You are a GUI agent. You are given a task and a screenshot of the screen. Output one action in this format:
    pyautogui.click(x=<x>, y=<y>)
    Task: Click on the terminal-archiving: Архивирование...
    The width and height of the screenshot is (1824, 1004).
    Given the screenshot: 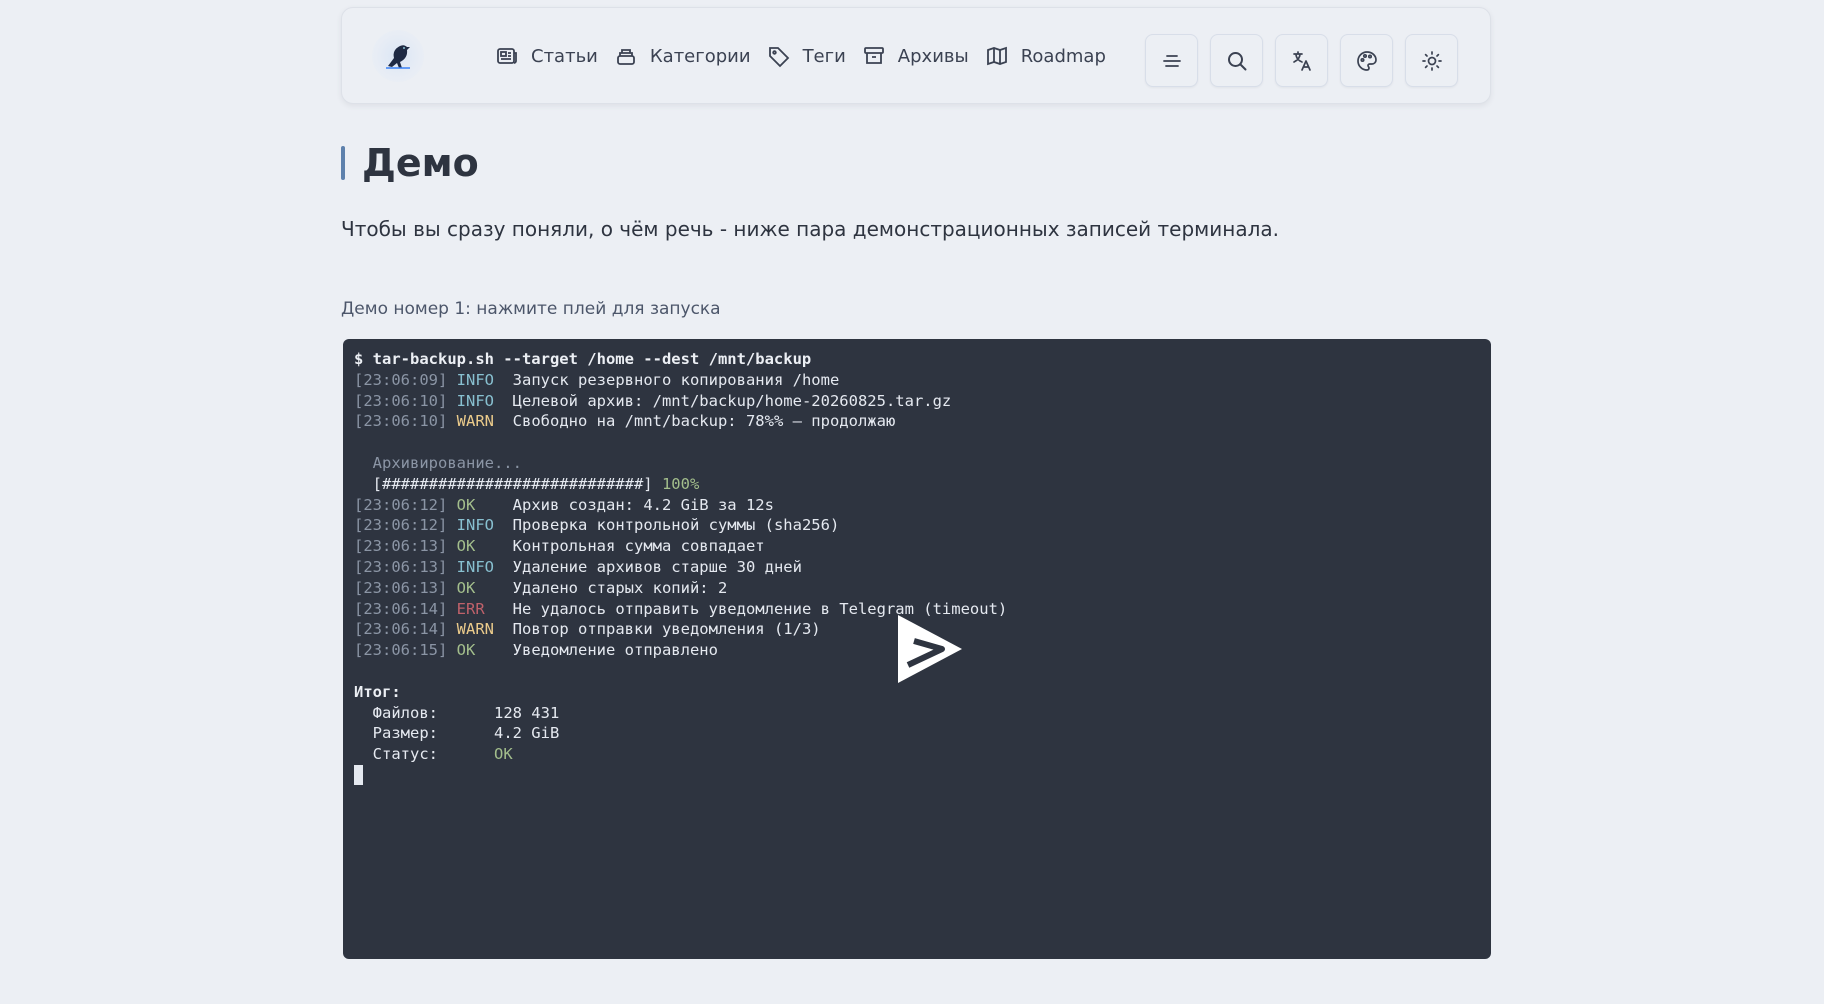 What is the action you would take?
    pyautogui.click(x=438, y=462)
    